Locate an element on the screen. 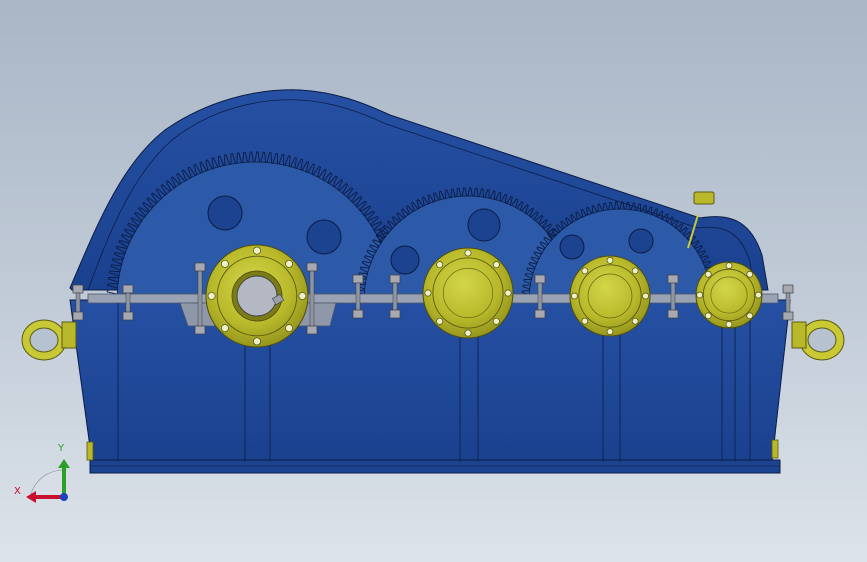 This screenshot has height=562, width=867. drain-plug-left is located at coordinates (90, 451).